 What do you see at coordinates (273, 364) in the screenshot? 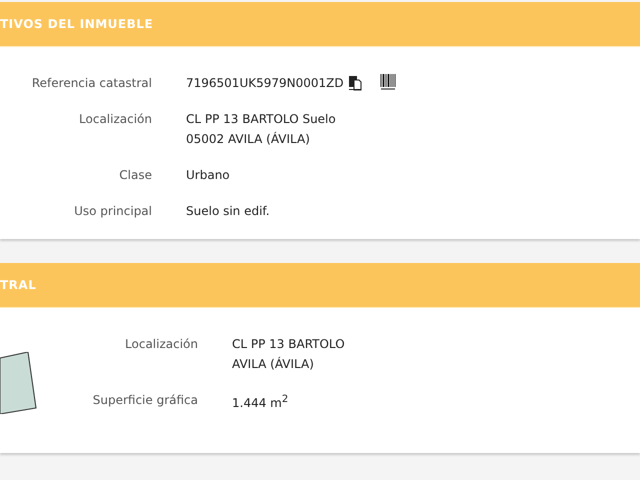
I see `field-value: AVILA (ÁVILA)` at bounding box center [273, 364].